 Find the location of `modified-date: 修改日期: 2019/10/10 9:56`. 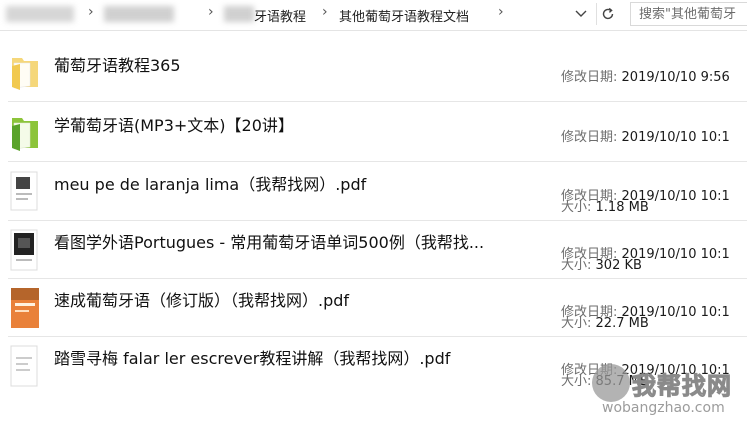

modified-date: 修改日期: 2019/10/10 9:56 is located at coordinates (645, 77).